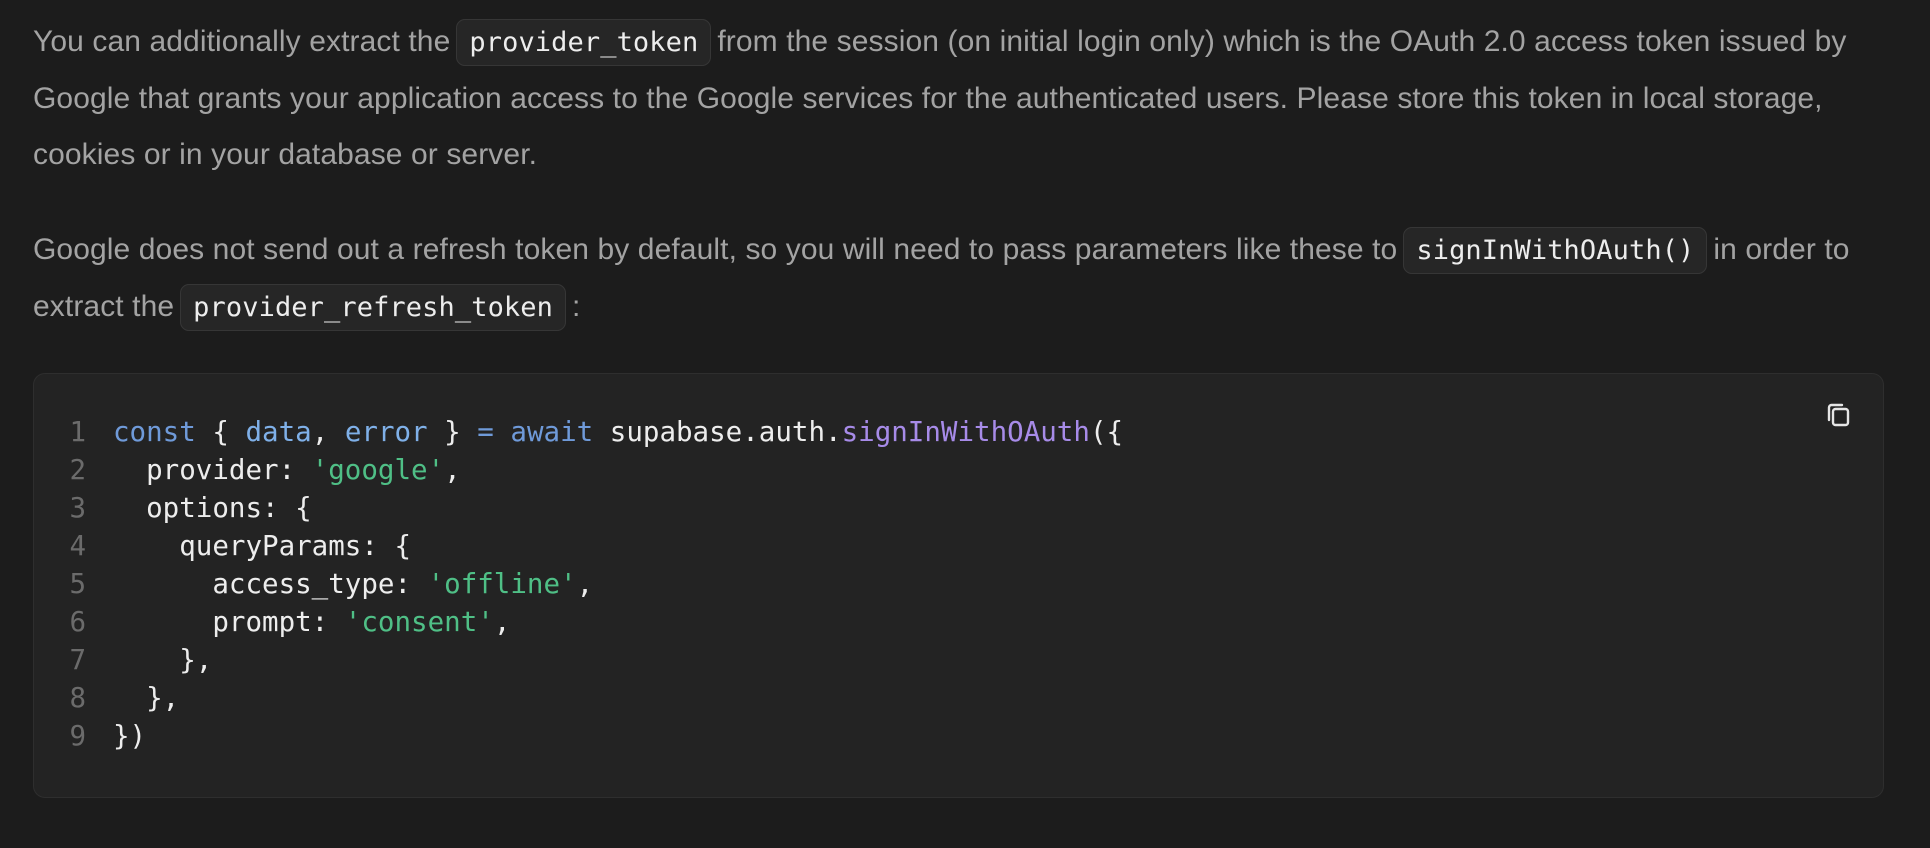 This screenshot has height=848, width=1930. What do you see at coordinates (576, 306) in the screenshot?
I see `paragraph2-text-post: :` at bounding box center [576, 306].